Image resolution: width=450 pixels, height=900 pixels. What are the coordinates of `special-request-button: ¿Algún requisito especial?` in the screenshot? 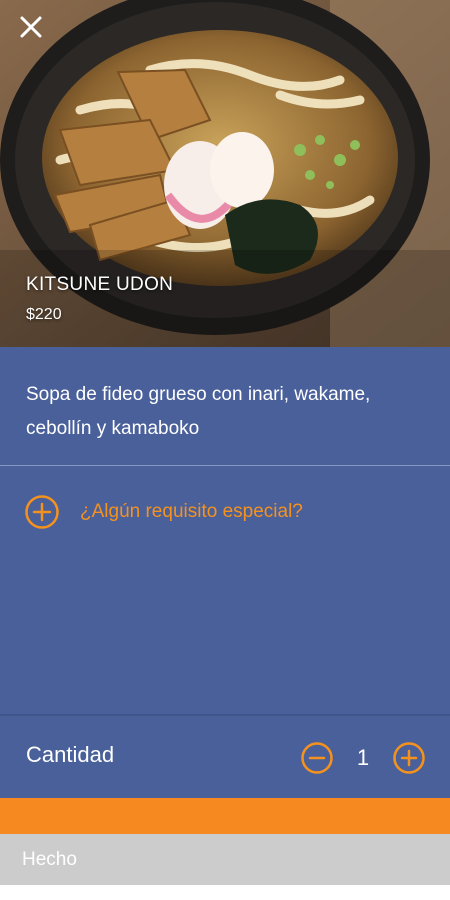 It's located at (163, 512).